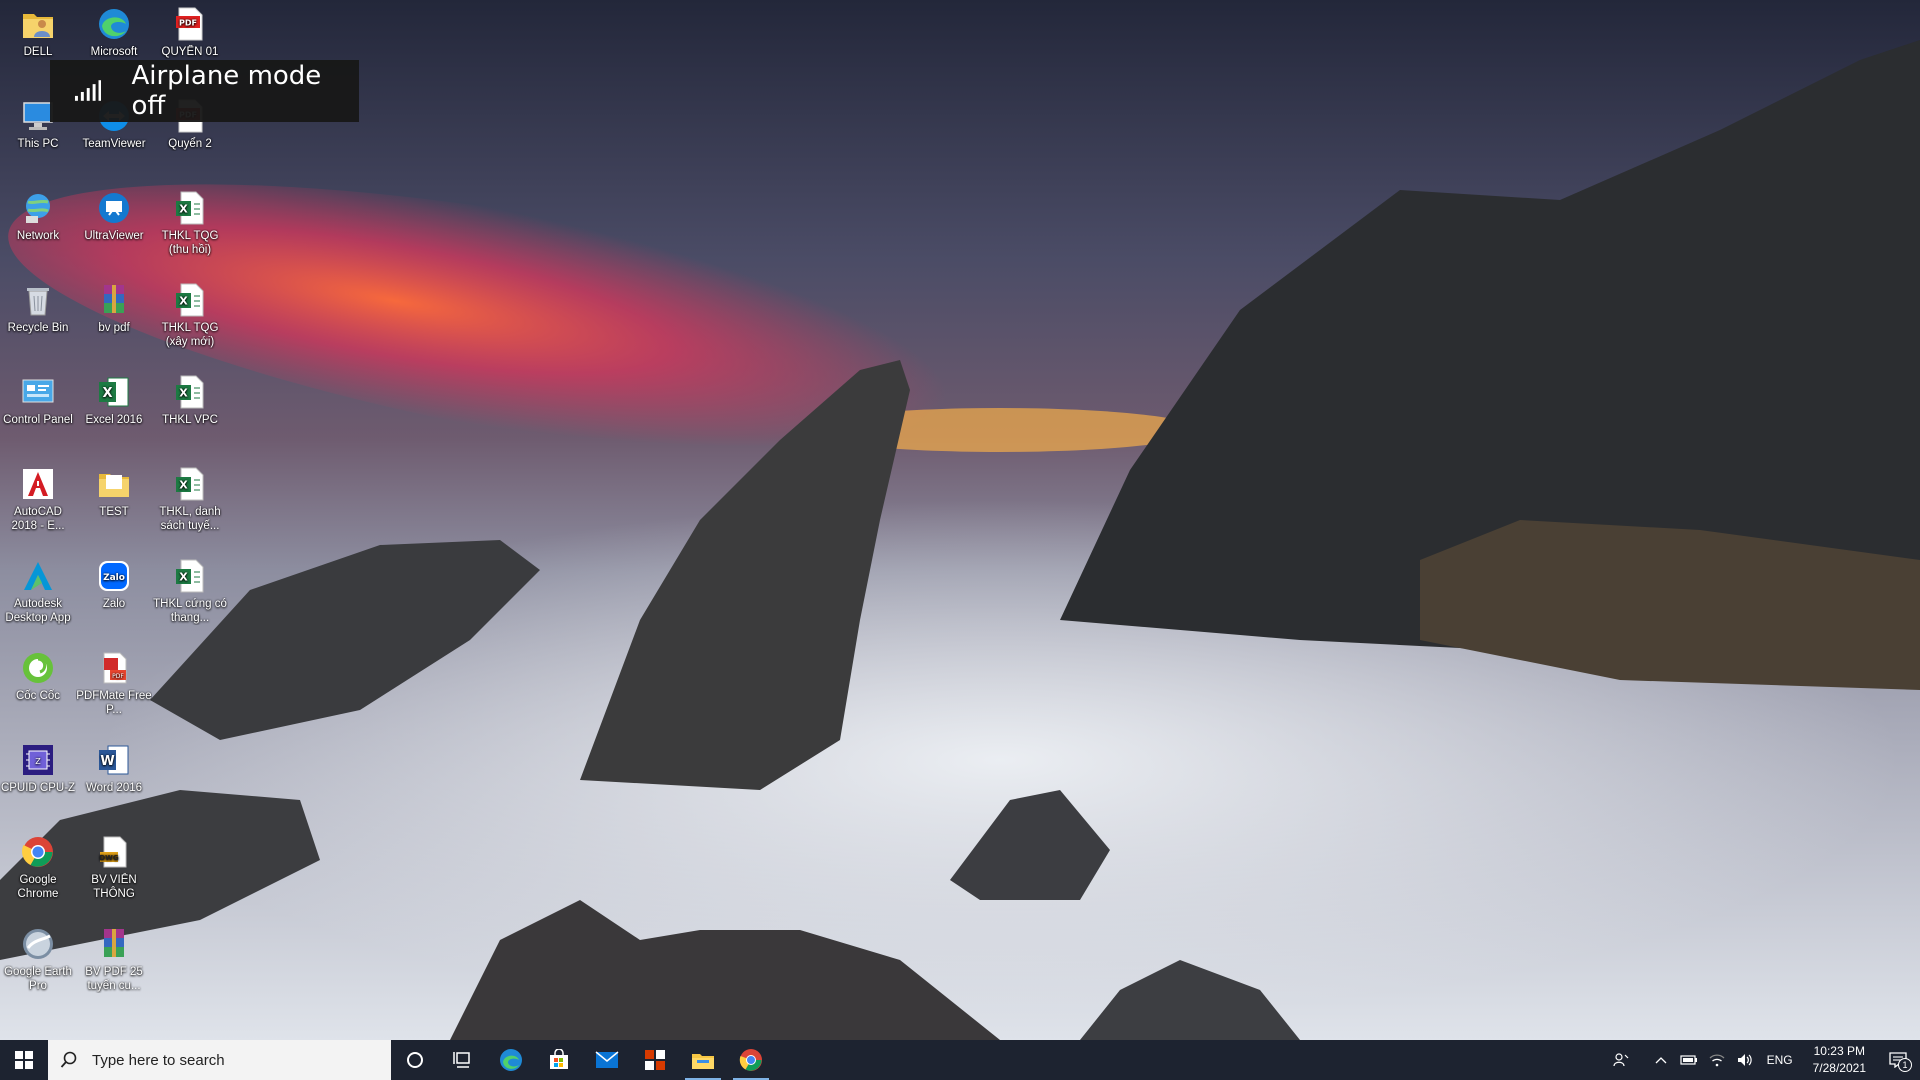  What do you see at coordinates (38, 887) in the screenshot?
I see `desktop-icon-label: Google Chrome` at bounding box center [38, 887].